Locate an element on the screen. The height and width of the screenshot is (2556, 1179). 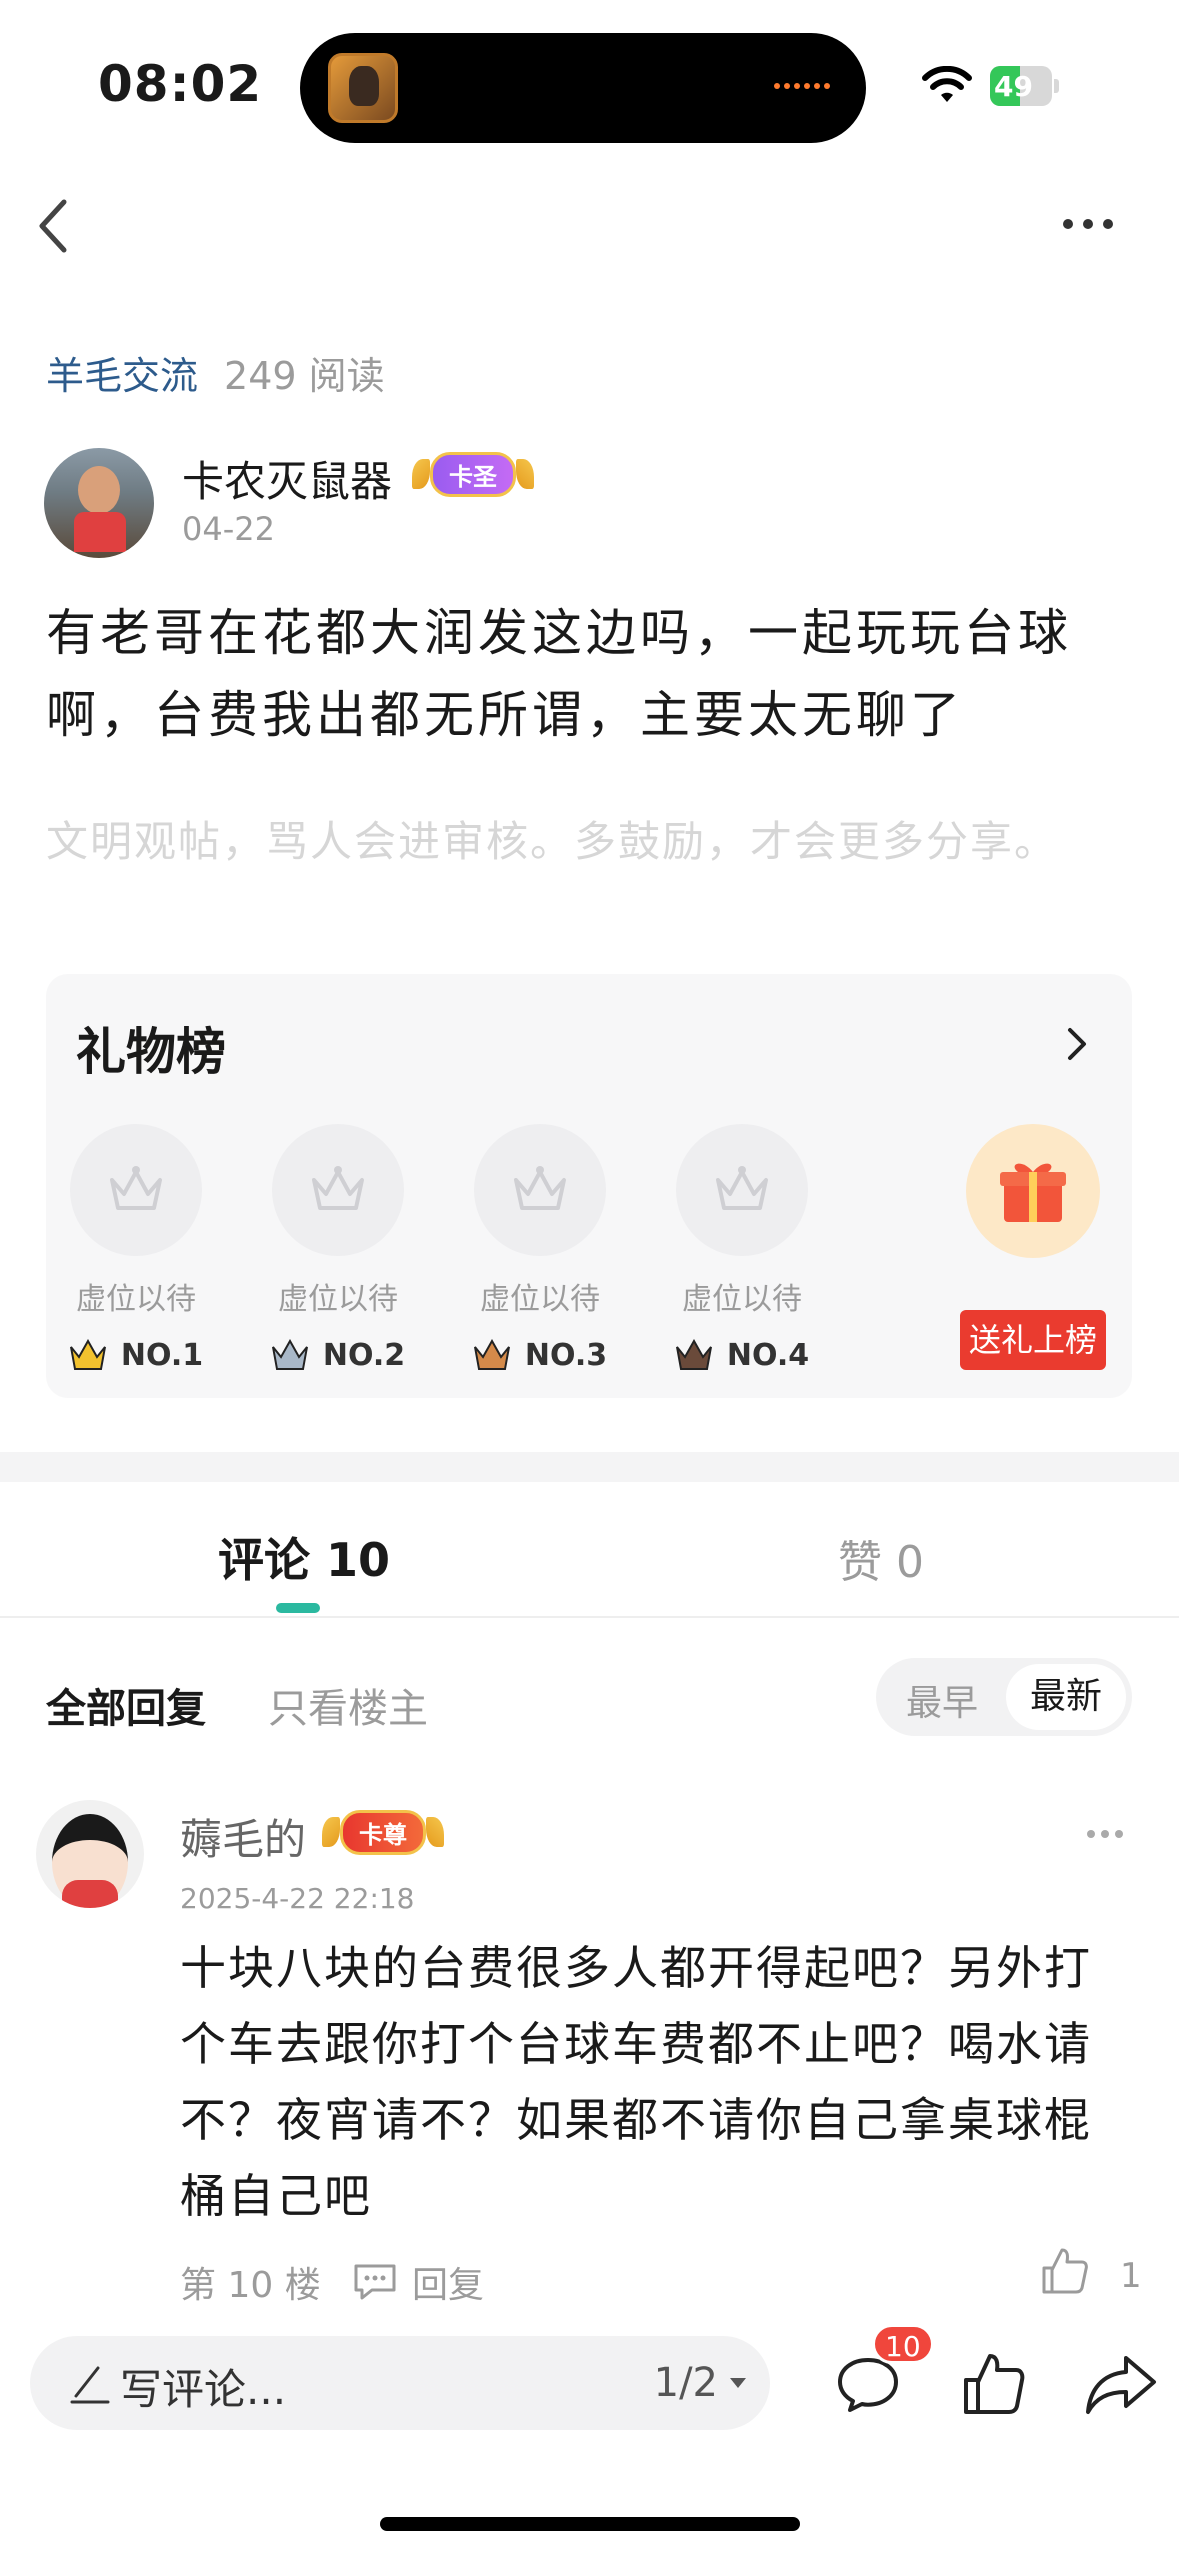
comment-count-badge: 10 is located at coordinates (903, 2344).